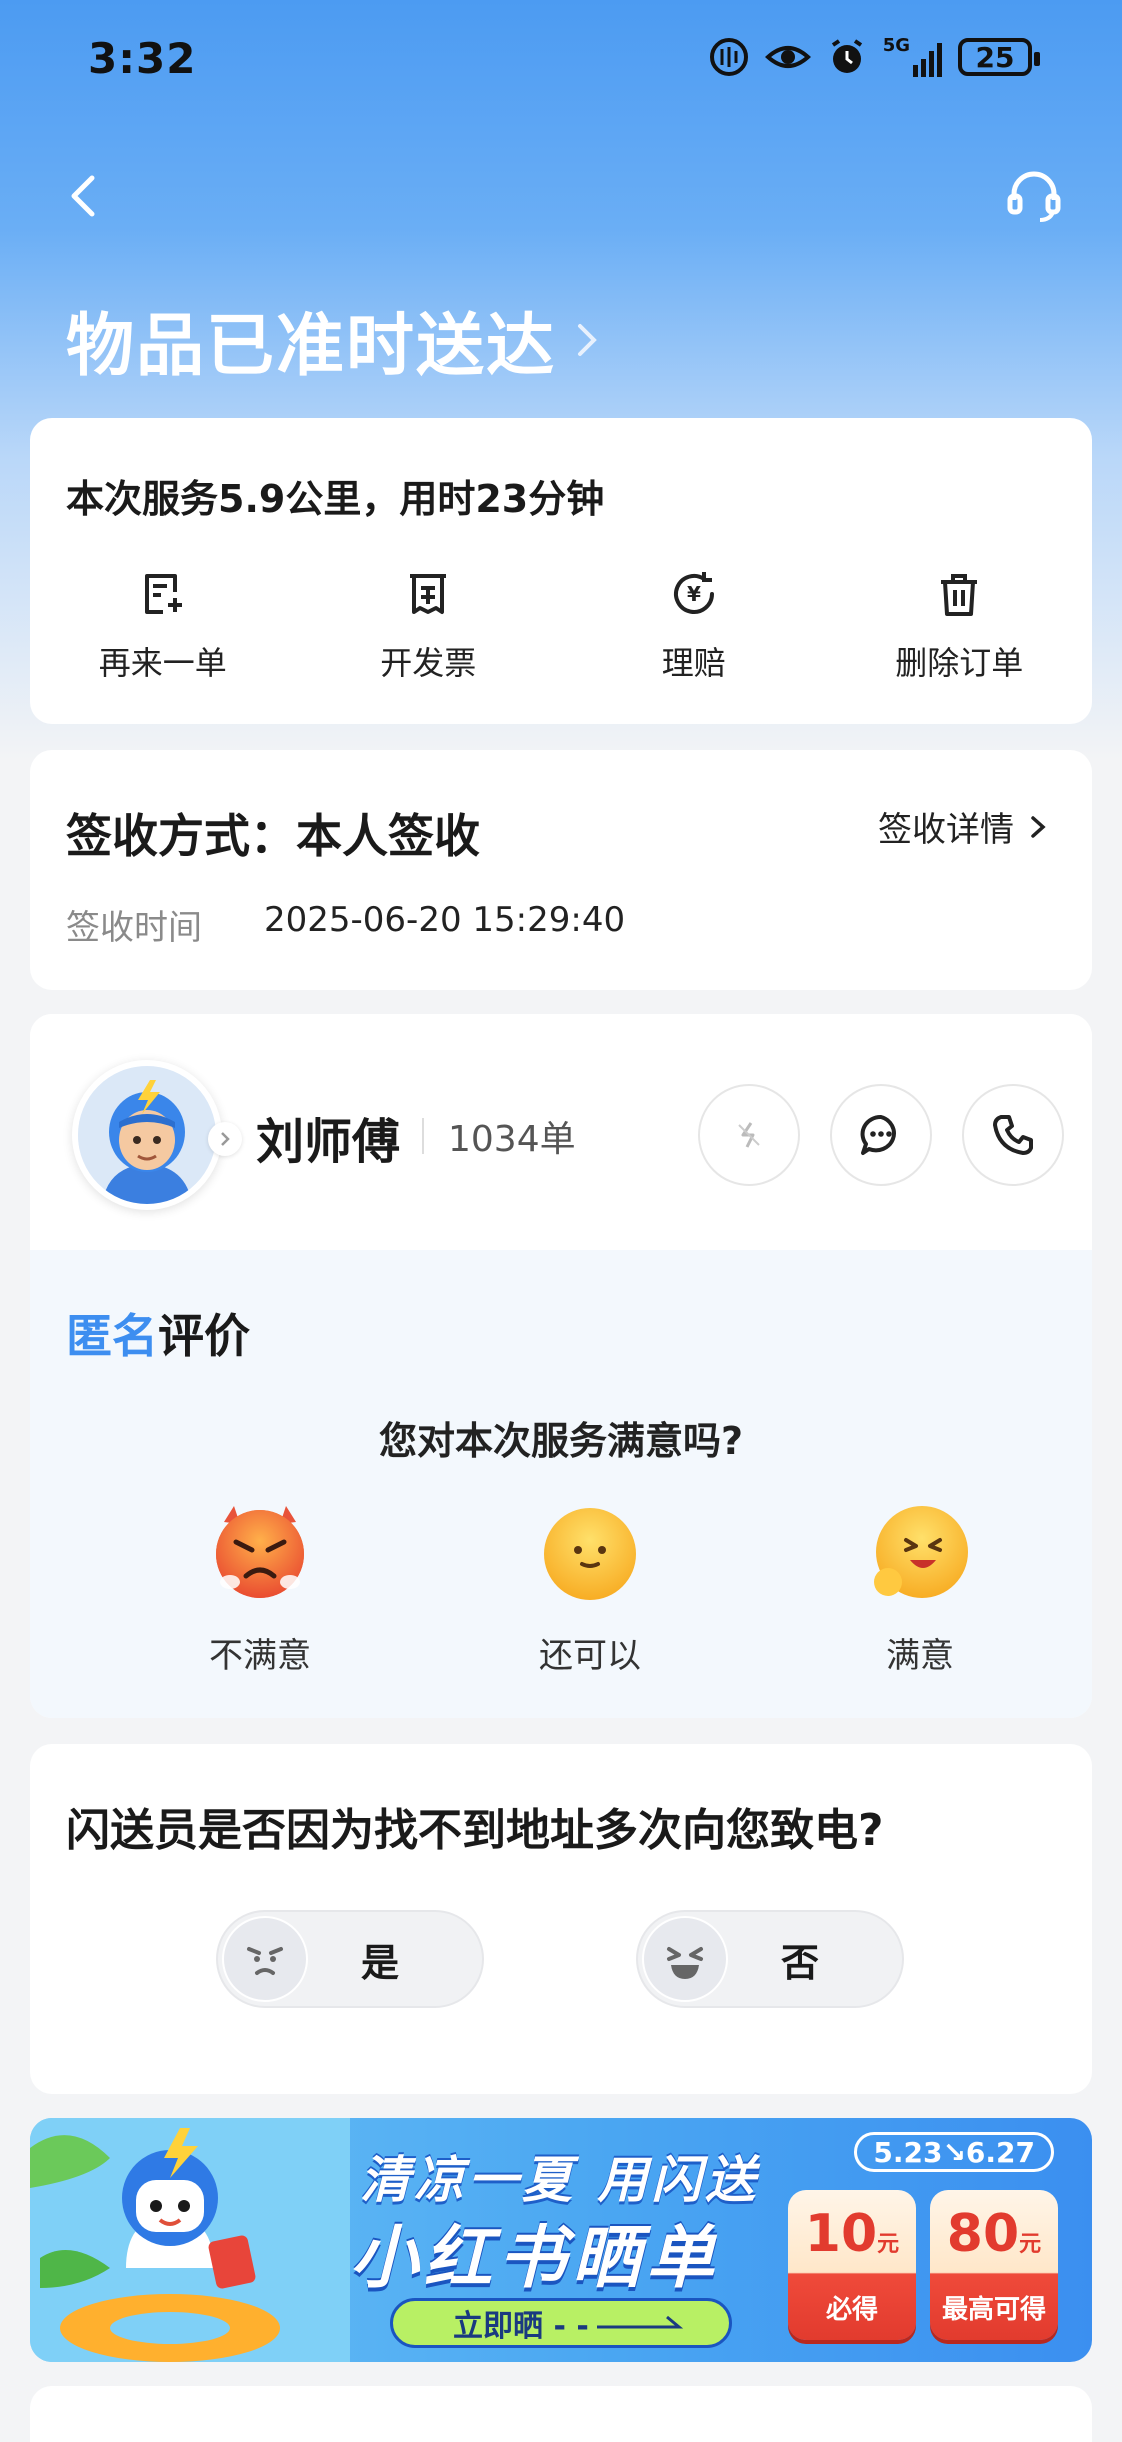 This screenshot has width=1122, height=2442. Describe the element at coordinates (590, 1656) in the screenshot. I see `rating-okay-label: 还可以` at that location.